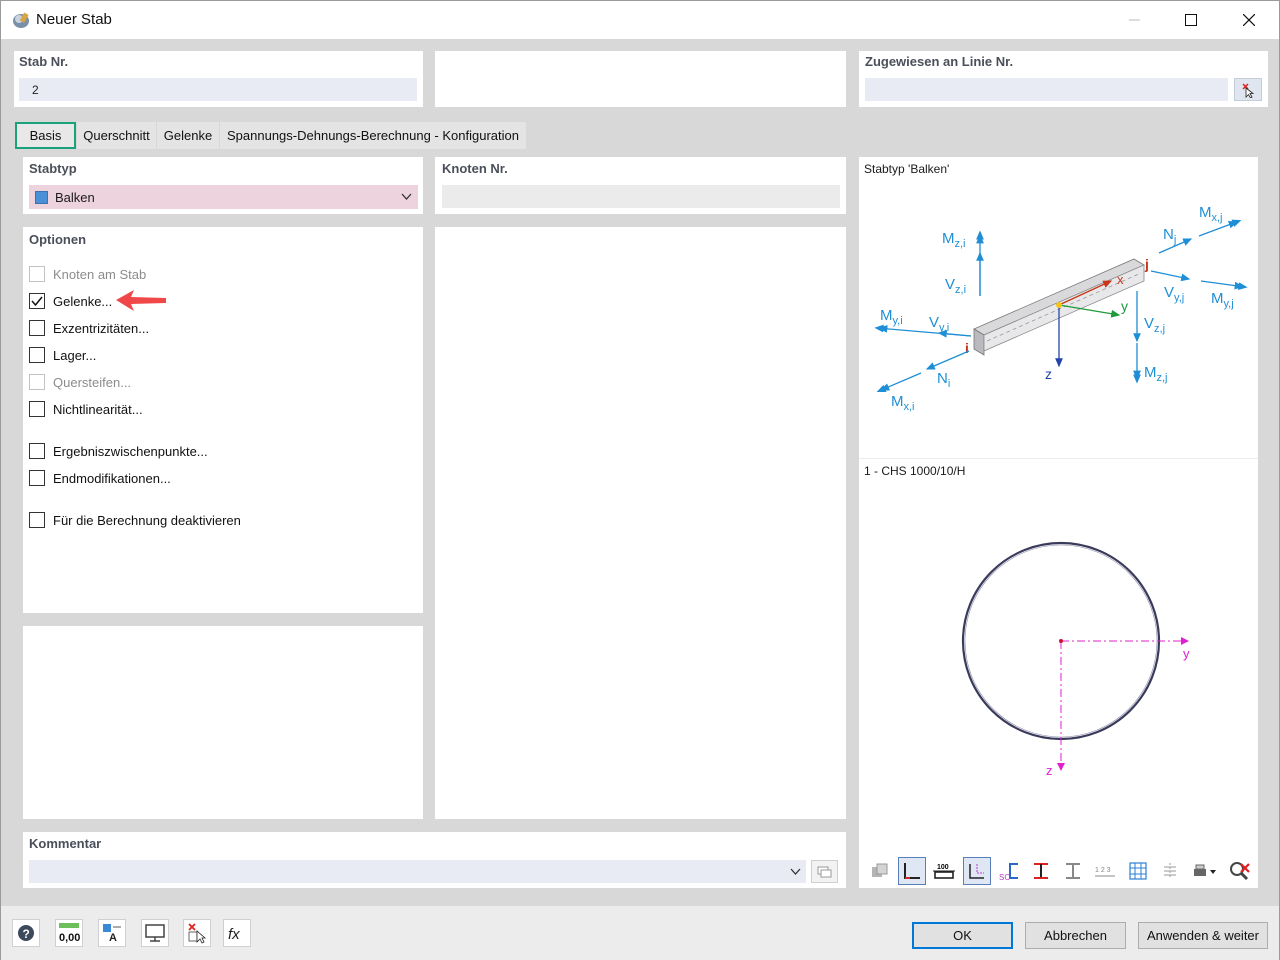 Image resolution: width=1280 pixels, height=960 pixels. I want to click on quersteifen-checkbox, so click(37, 382).